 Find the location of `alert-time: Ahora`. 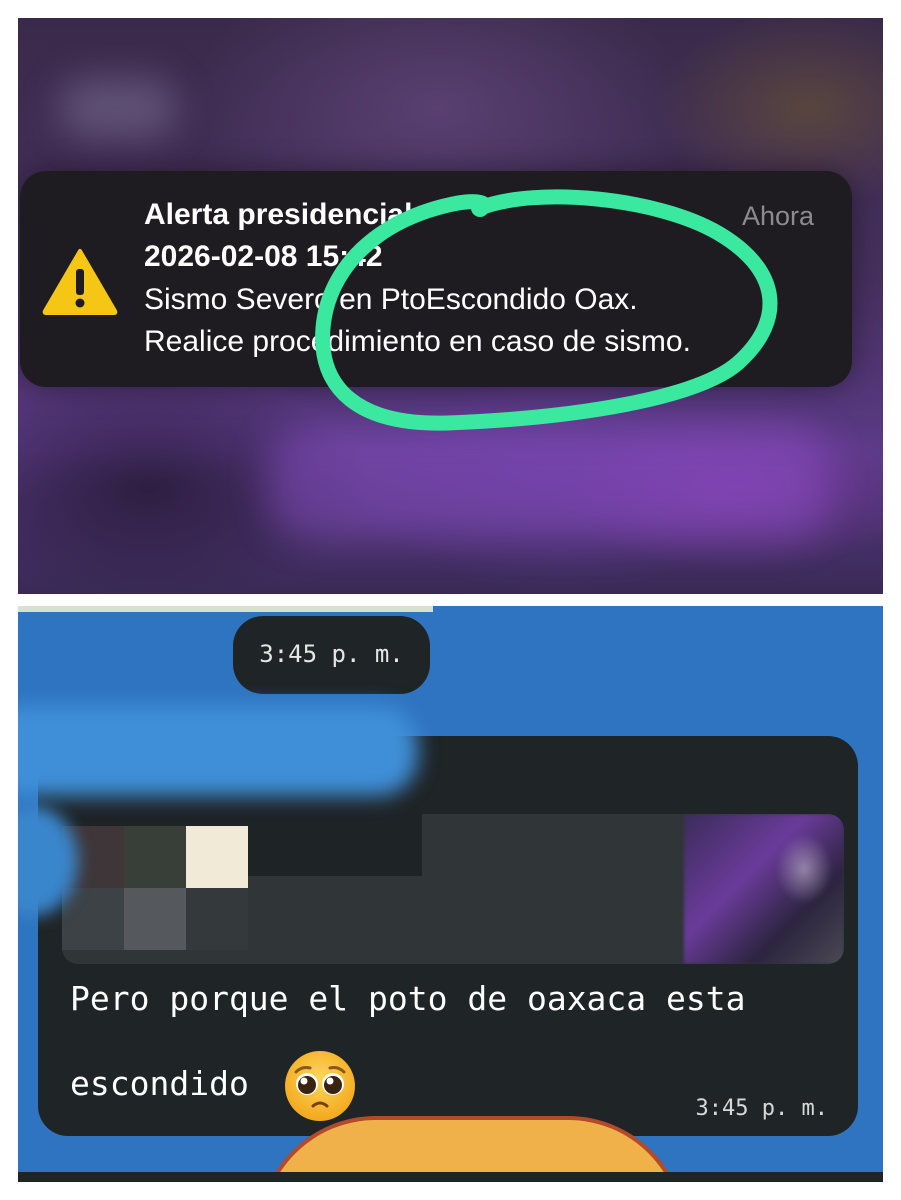

alert-time: Ahora is located at coordinates (777, 216).